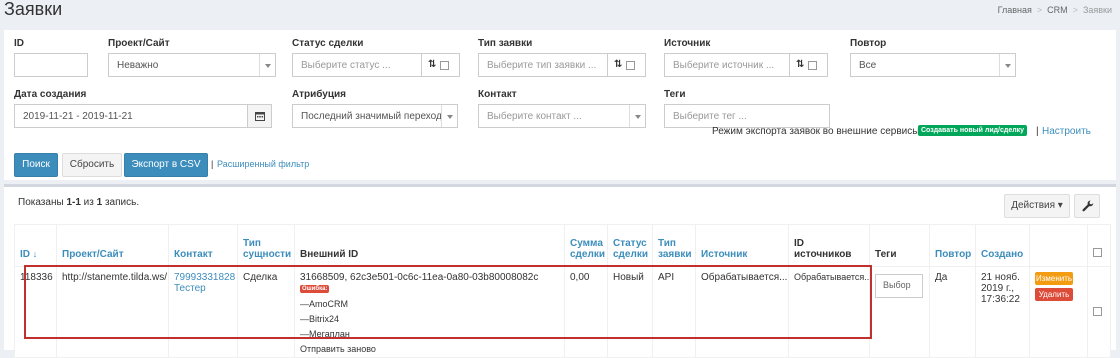  What do you see at coordinates (687, 43) in the screenshot?
I see `source-filter-label: Источник` at bounding box center [687, 43].